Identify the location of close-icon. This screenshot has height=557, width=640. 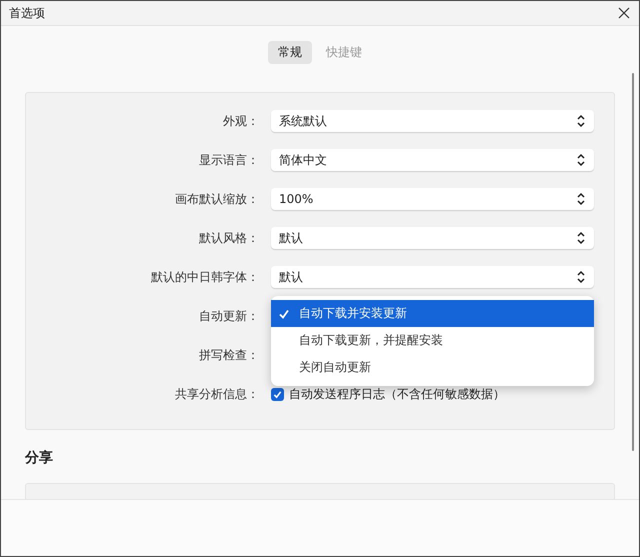
(624, 13).